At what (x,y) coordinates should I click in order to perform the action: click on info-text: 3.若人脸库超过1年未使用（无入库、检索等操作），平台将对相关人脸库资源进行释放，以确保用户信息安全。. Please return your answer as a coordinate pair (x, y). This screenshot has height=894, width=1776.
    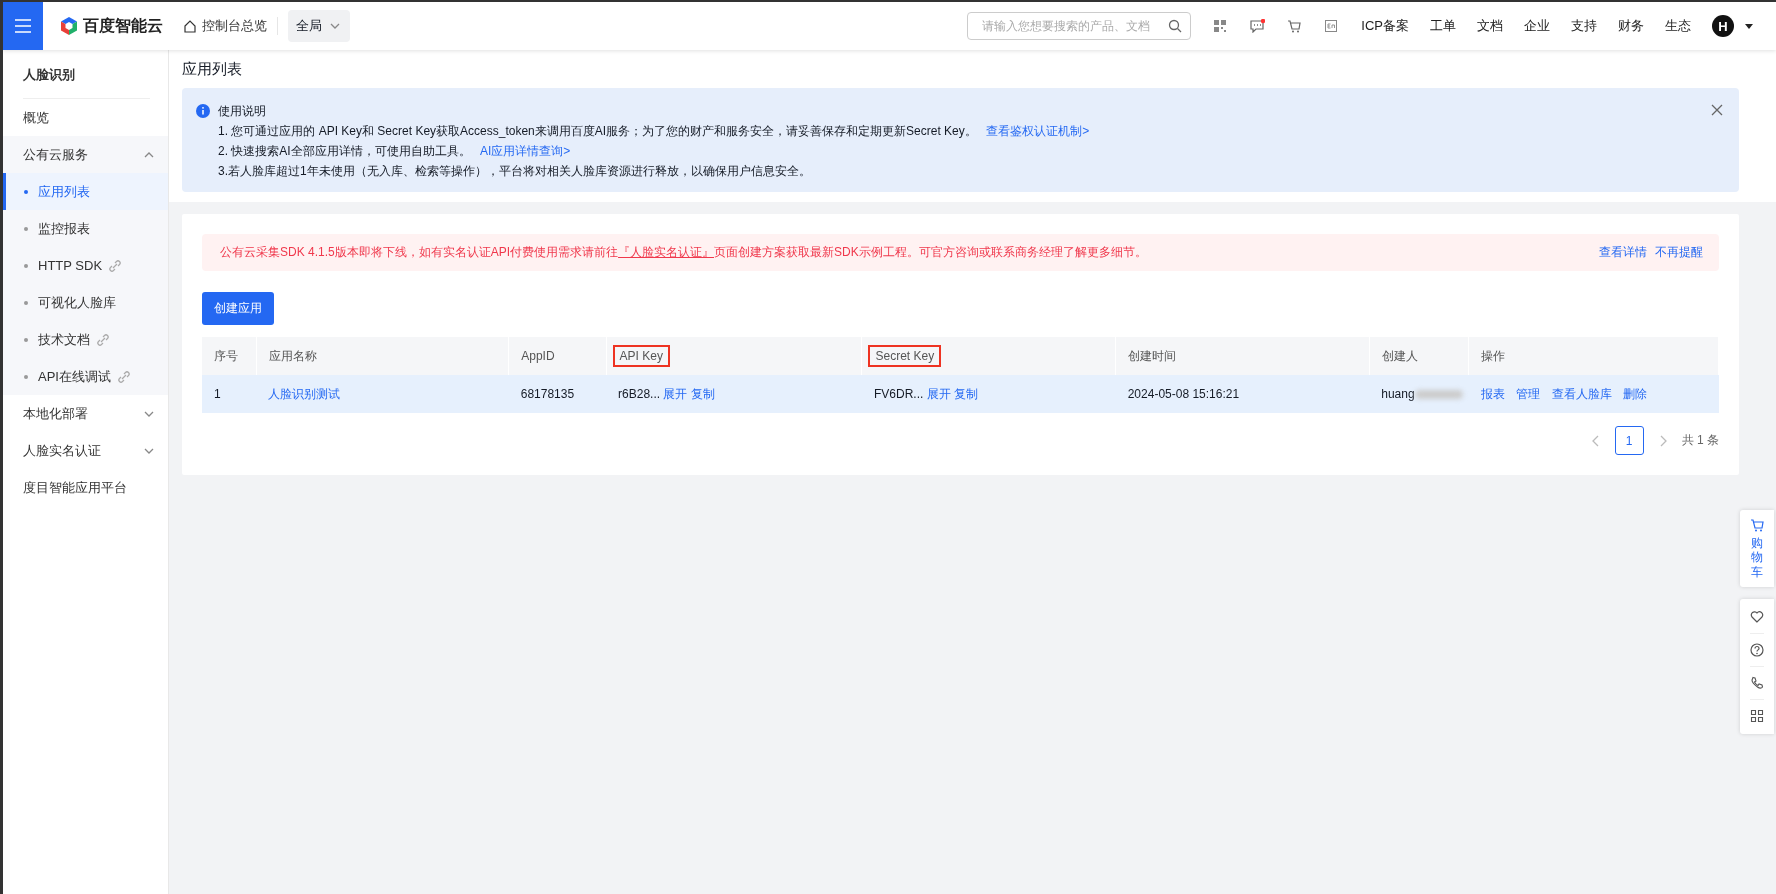
    Looking at the image, I should click on (514, 171).